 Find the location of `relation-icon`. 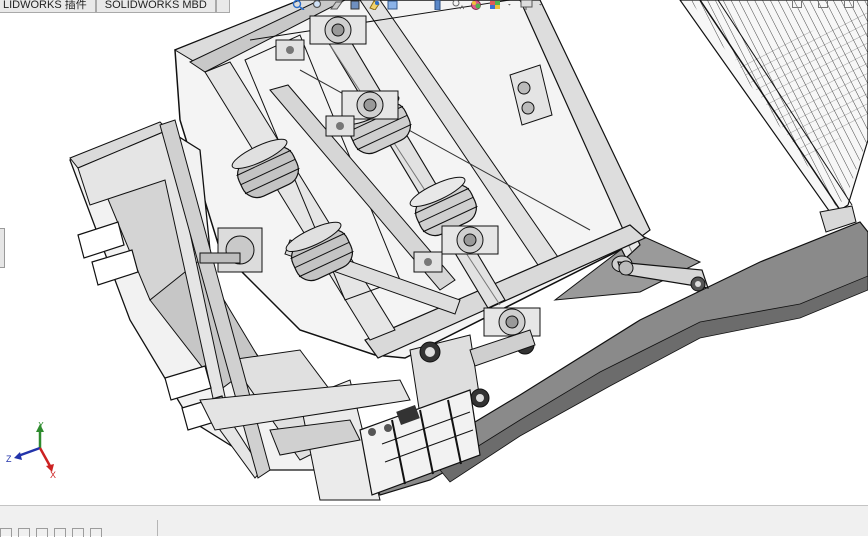

relation-icon is located at coordinates (60, 532).